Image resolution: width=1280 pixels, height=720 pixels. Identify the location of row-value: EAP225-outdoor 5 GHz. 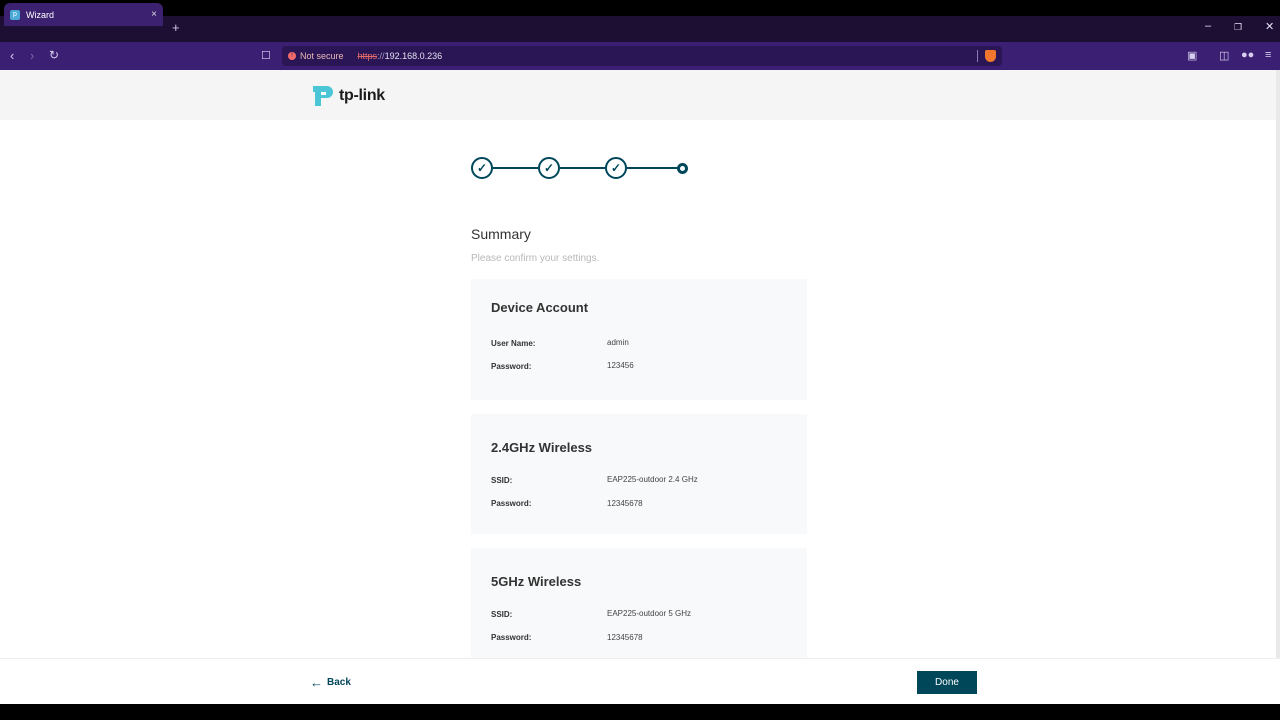
(649, 613).